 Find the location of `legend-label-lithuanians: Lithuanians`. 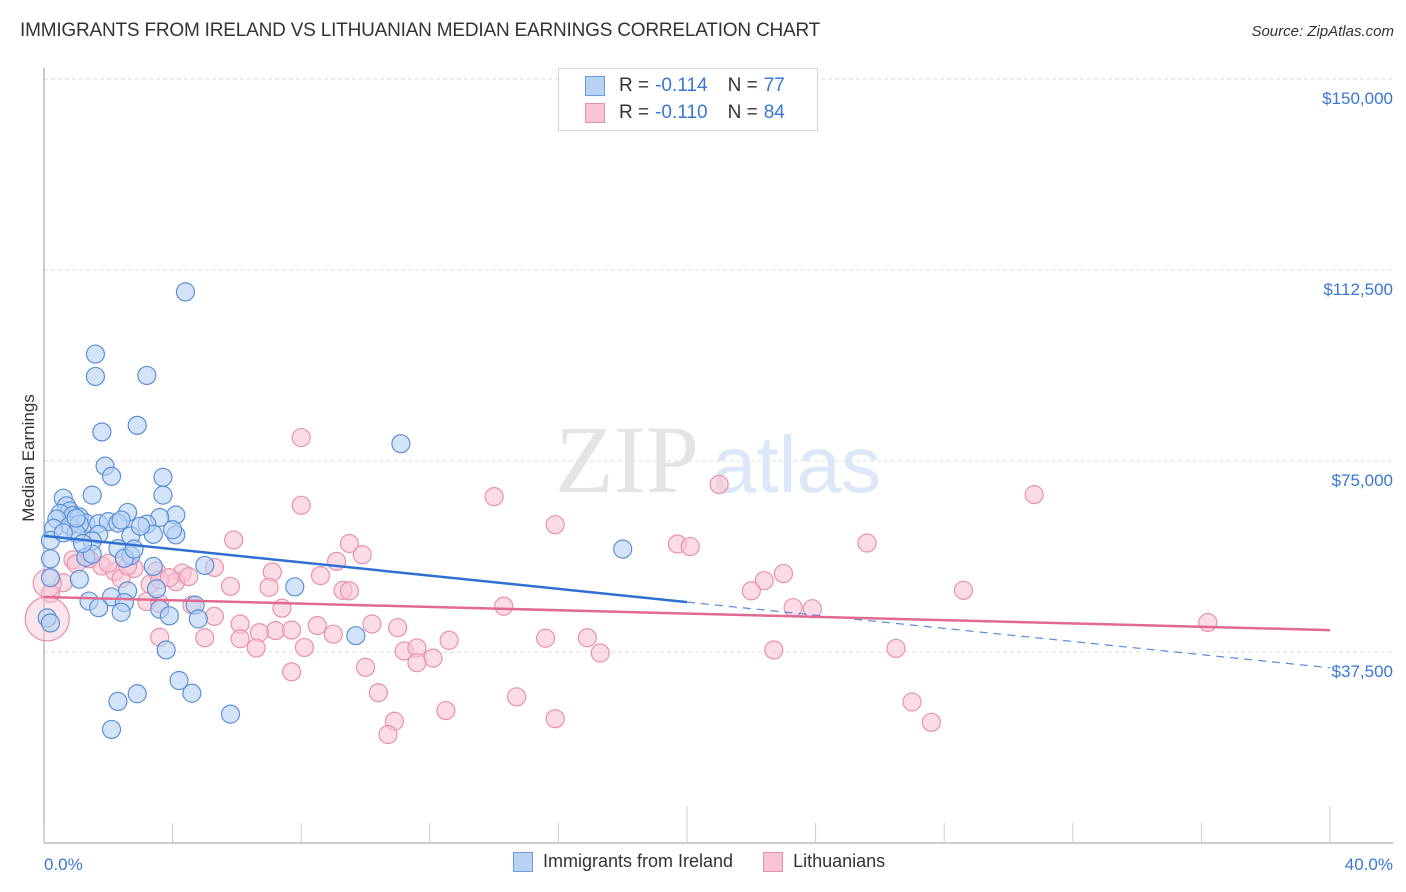

legend-label-lithuanians: Lithuanians is located at coordinates (839, 861).